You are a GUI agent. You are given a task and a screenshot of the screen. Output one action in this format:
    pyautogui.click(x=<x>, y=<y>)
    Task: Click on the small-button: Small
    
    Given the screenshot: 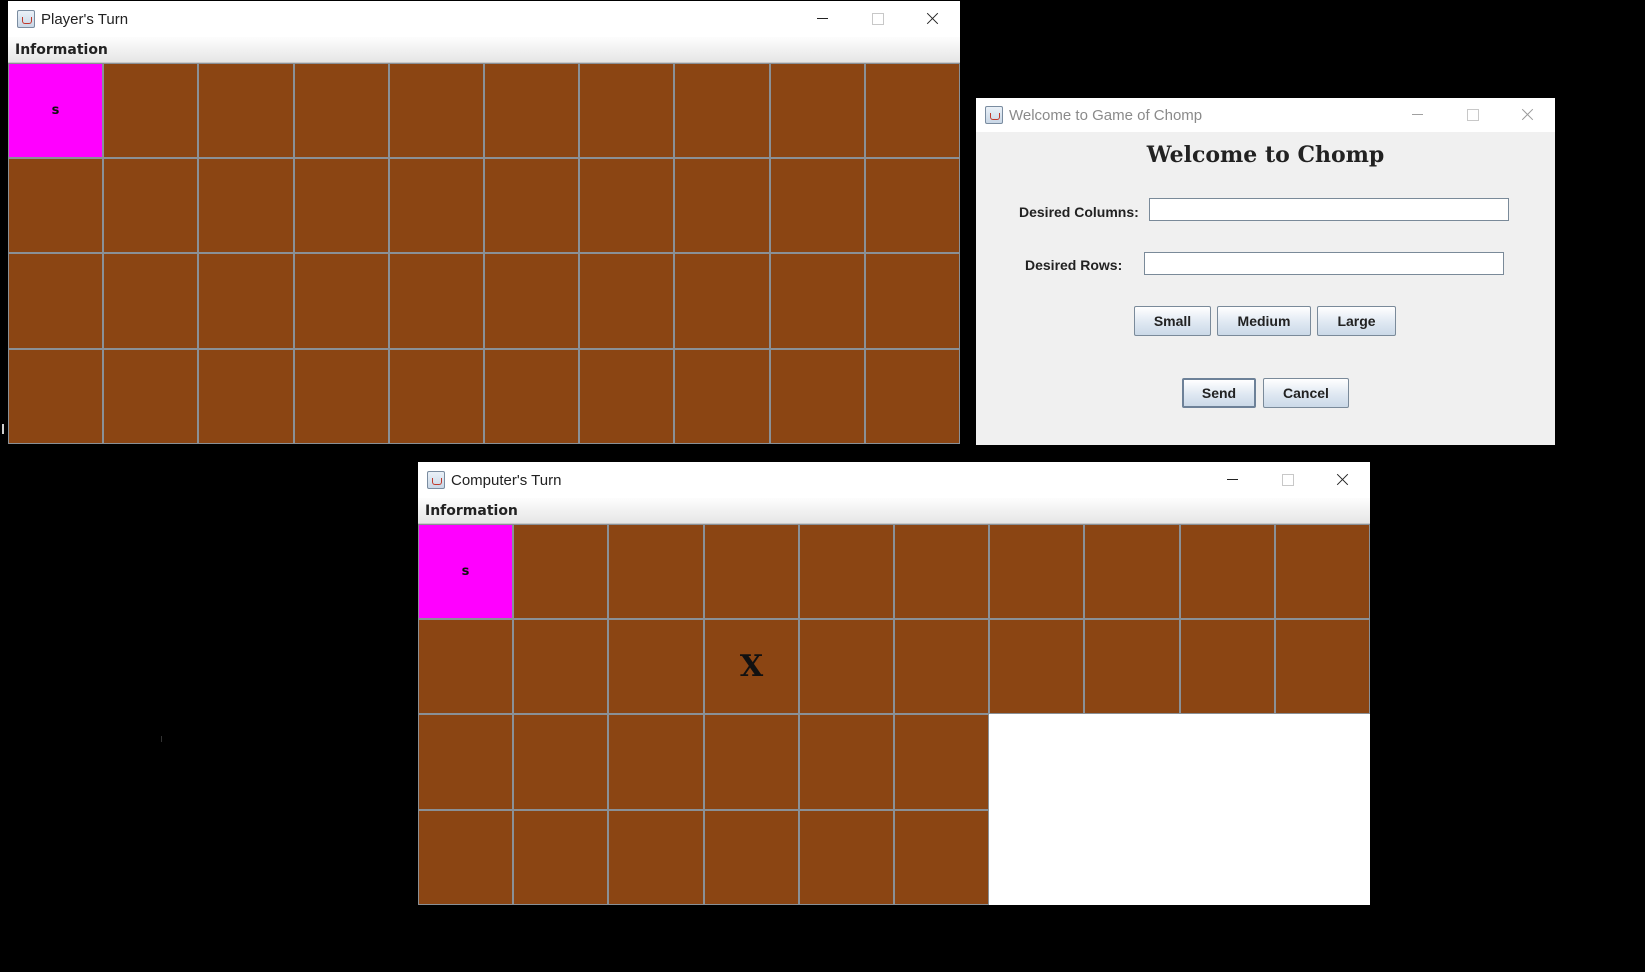 What is the action you would take?
    pyautogui.click(x=1172, y=321)
    